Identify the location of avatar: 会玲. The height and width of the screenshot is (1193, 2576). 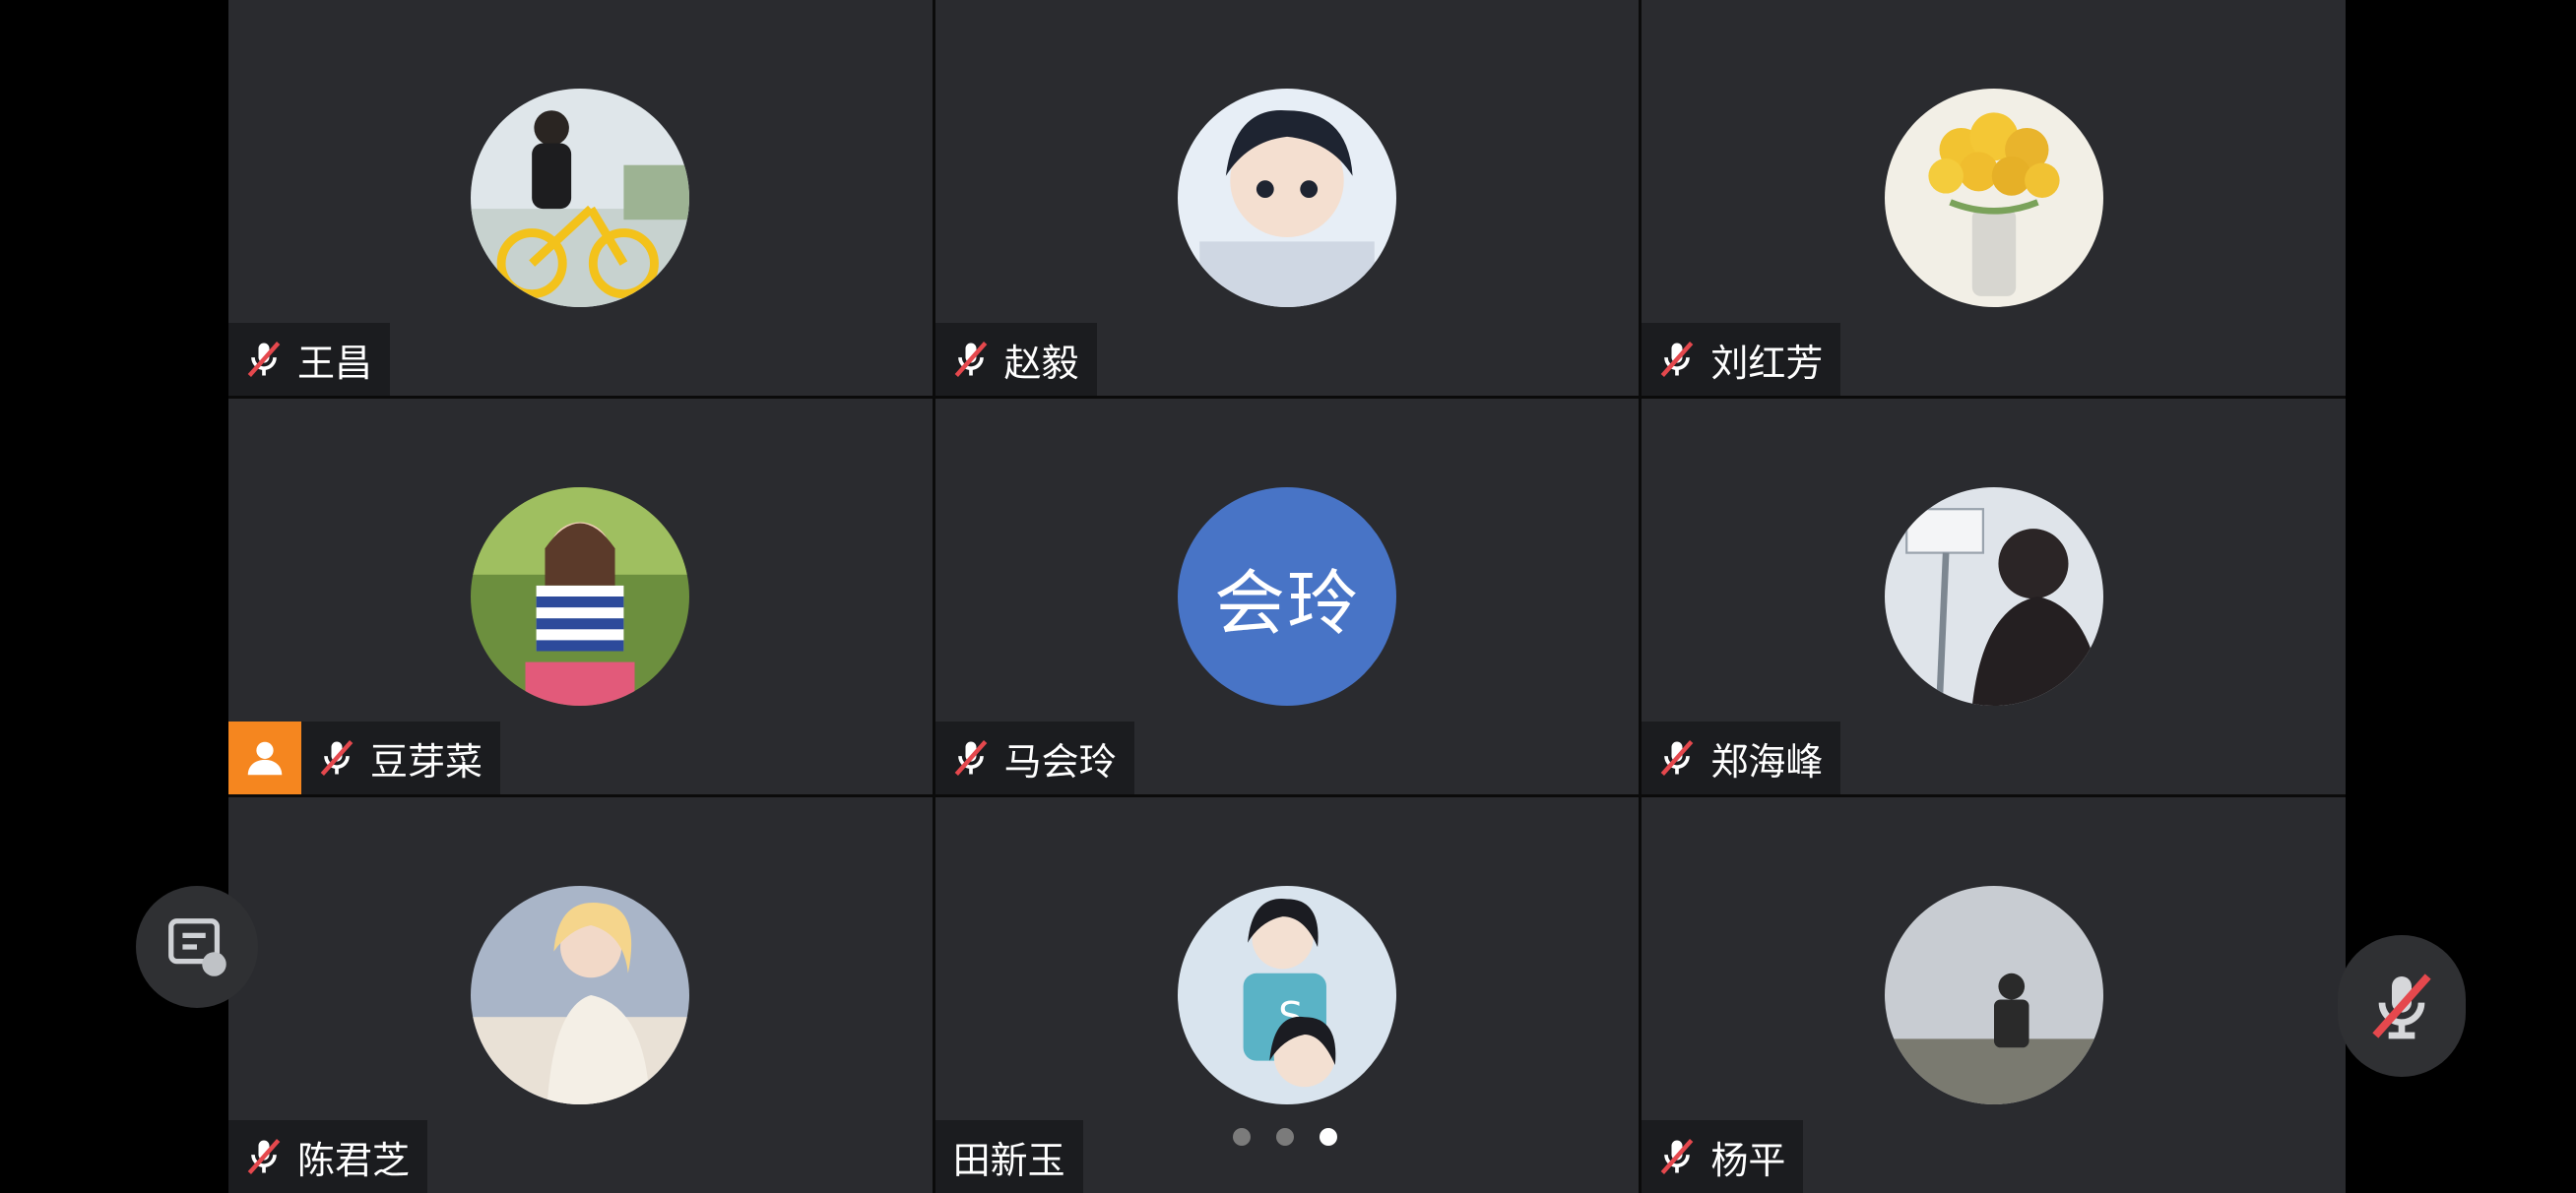
(1286, 596).